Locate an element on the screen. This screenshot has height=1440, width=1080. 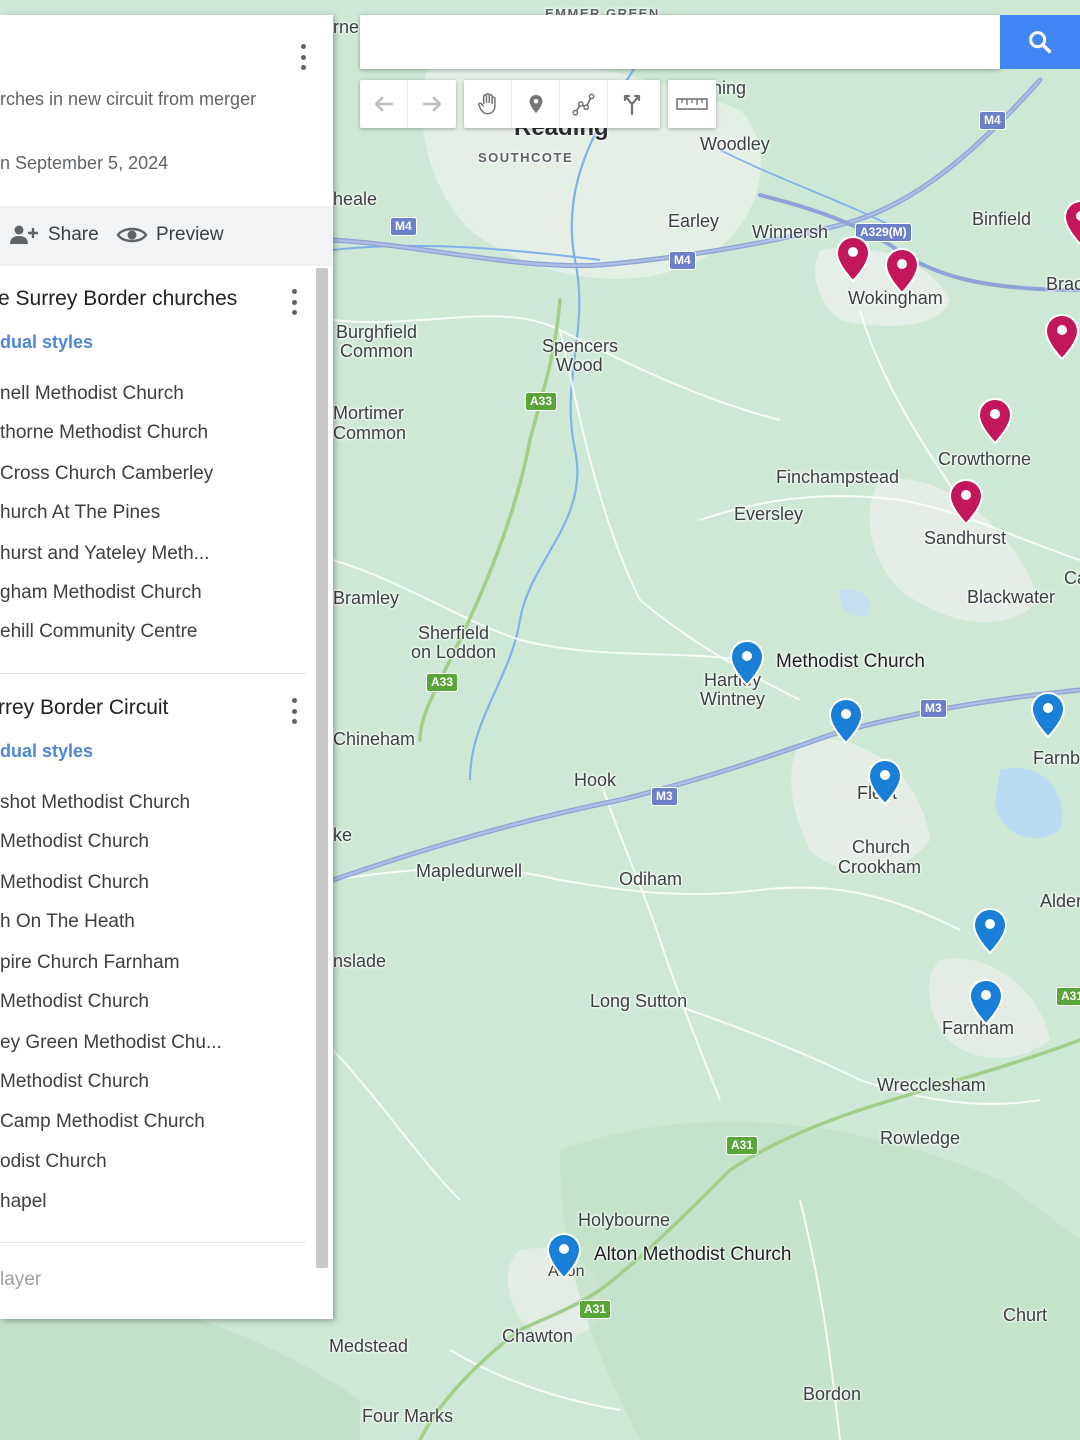
measure-group is located at coordinates (692, 104).